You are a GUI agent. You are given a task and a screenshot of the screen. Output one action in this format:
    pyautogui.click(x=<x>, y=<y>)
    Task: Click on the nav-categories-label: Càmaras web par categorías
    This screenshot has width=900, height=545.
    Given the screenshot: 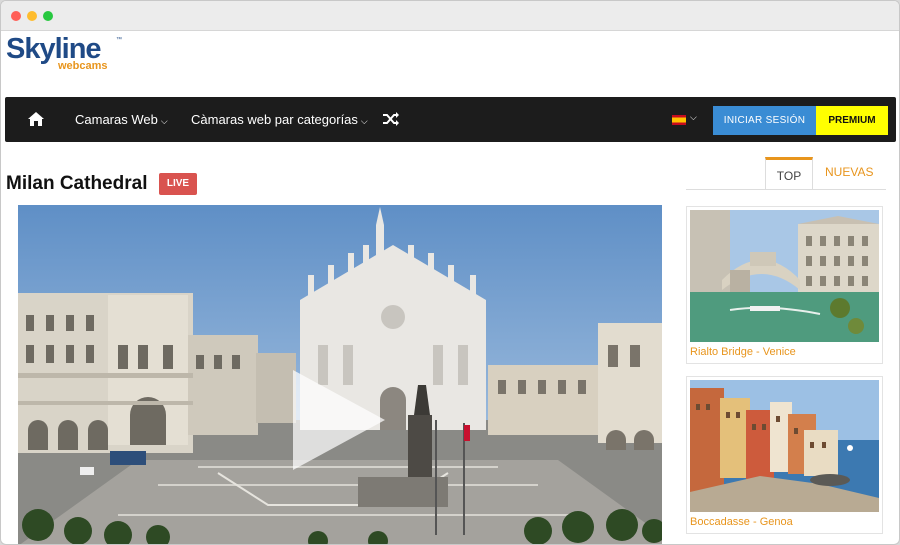 What is the action you would take?
    pyautogui.click(x=274, y=119)
    